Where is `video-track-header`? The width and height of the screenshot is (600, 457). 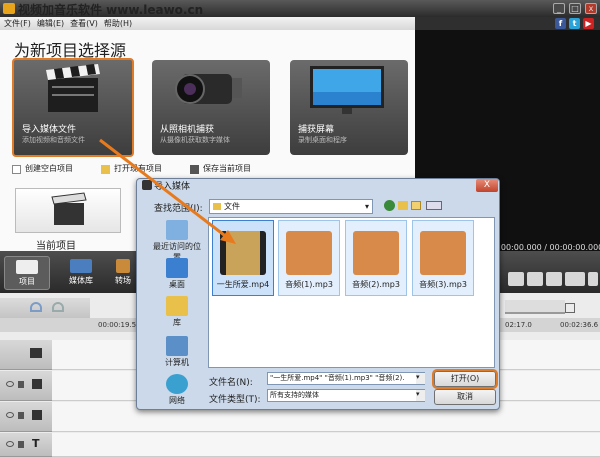
video-track-header is located at coordinates (26, 355).